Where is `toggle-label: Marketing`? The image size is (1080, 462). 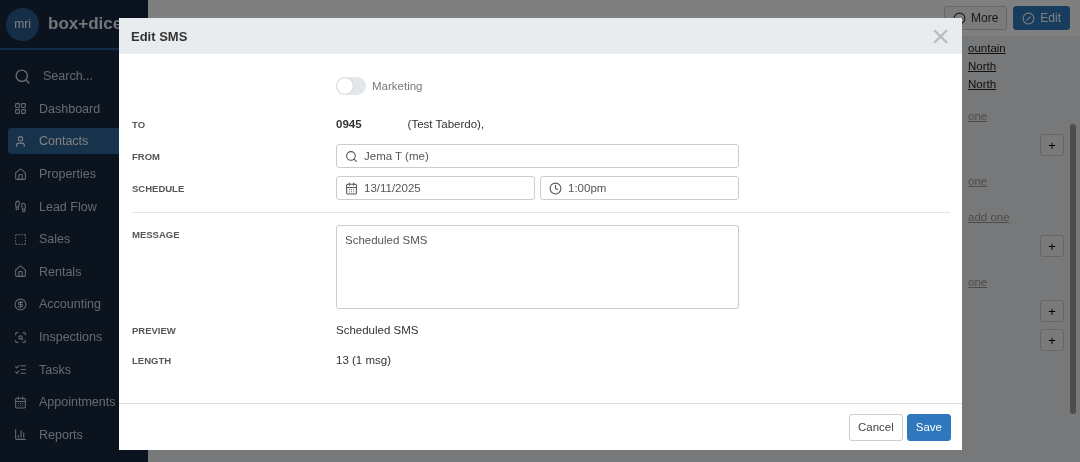
toggle-label: Marketing is located at coordinates (397, 86).